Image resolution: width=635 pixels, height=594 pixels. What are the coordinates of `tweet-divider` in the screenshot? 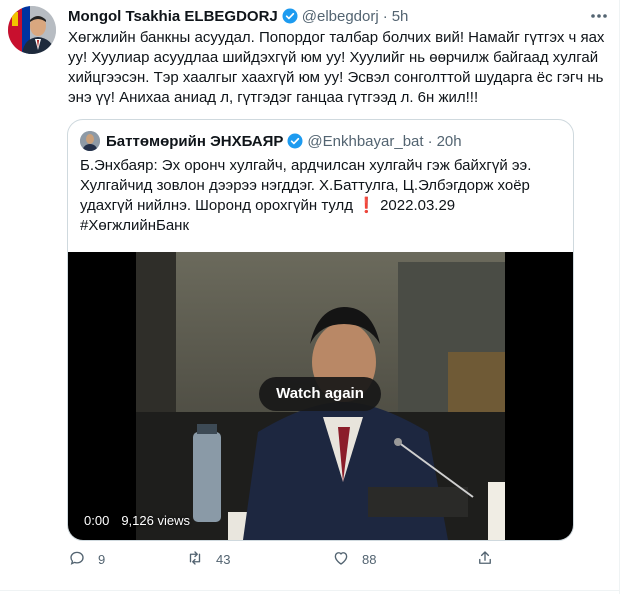 It's located at (309, 590).